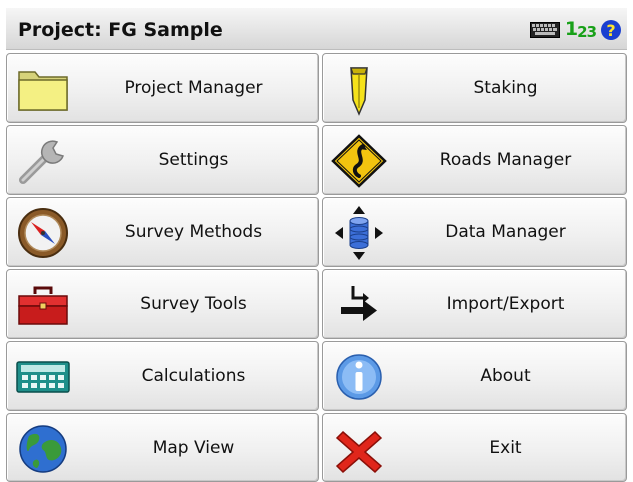 The height and width of the screenshot is (482, 633). I want to click on exit-x-icon, so click(359, 452).